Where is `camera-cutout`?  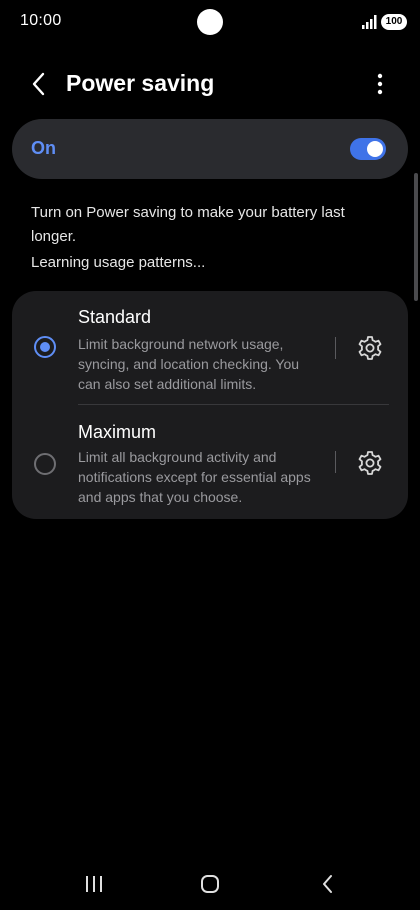 camera-cutout is located at coordinates (210, 22).